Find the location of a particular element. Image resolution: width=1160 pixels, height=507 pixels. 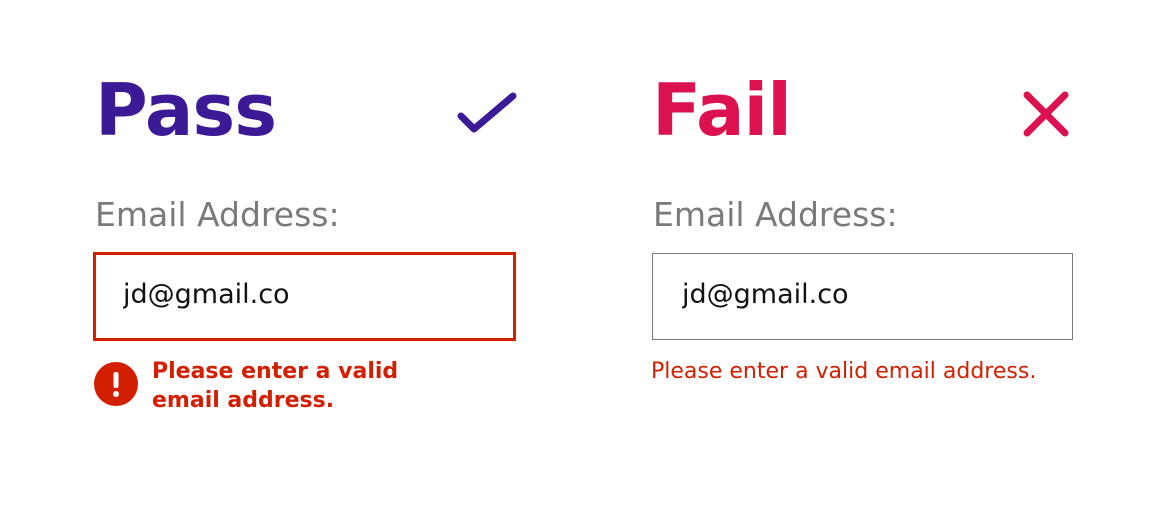

fail-heading: Fail is located at coordinates (722, 110).